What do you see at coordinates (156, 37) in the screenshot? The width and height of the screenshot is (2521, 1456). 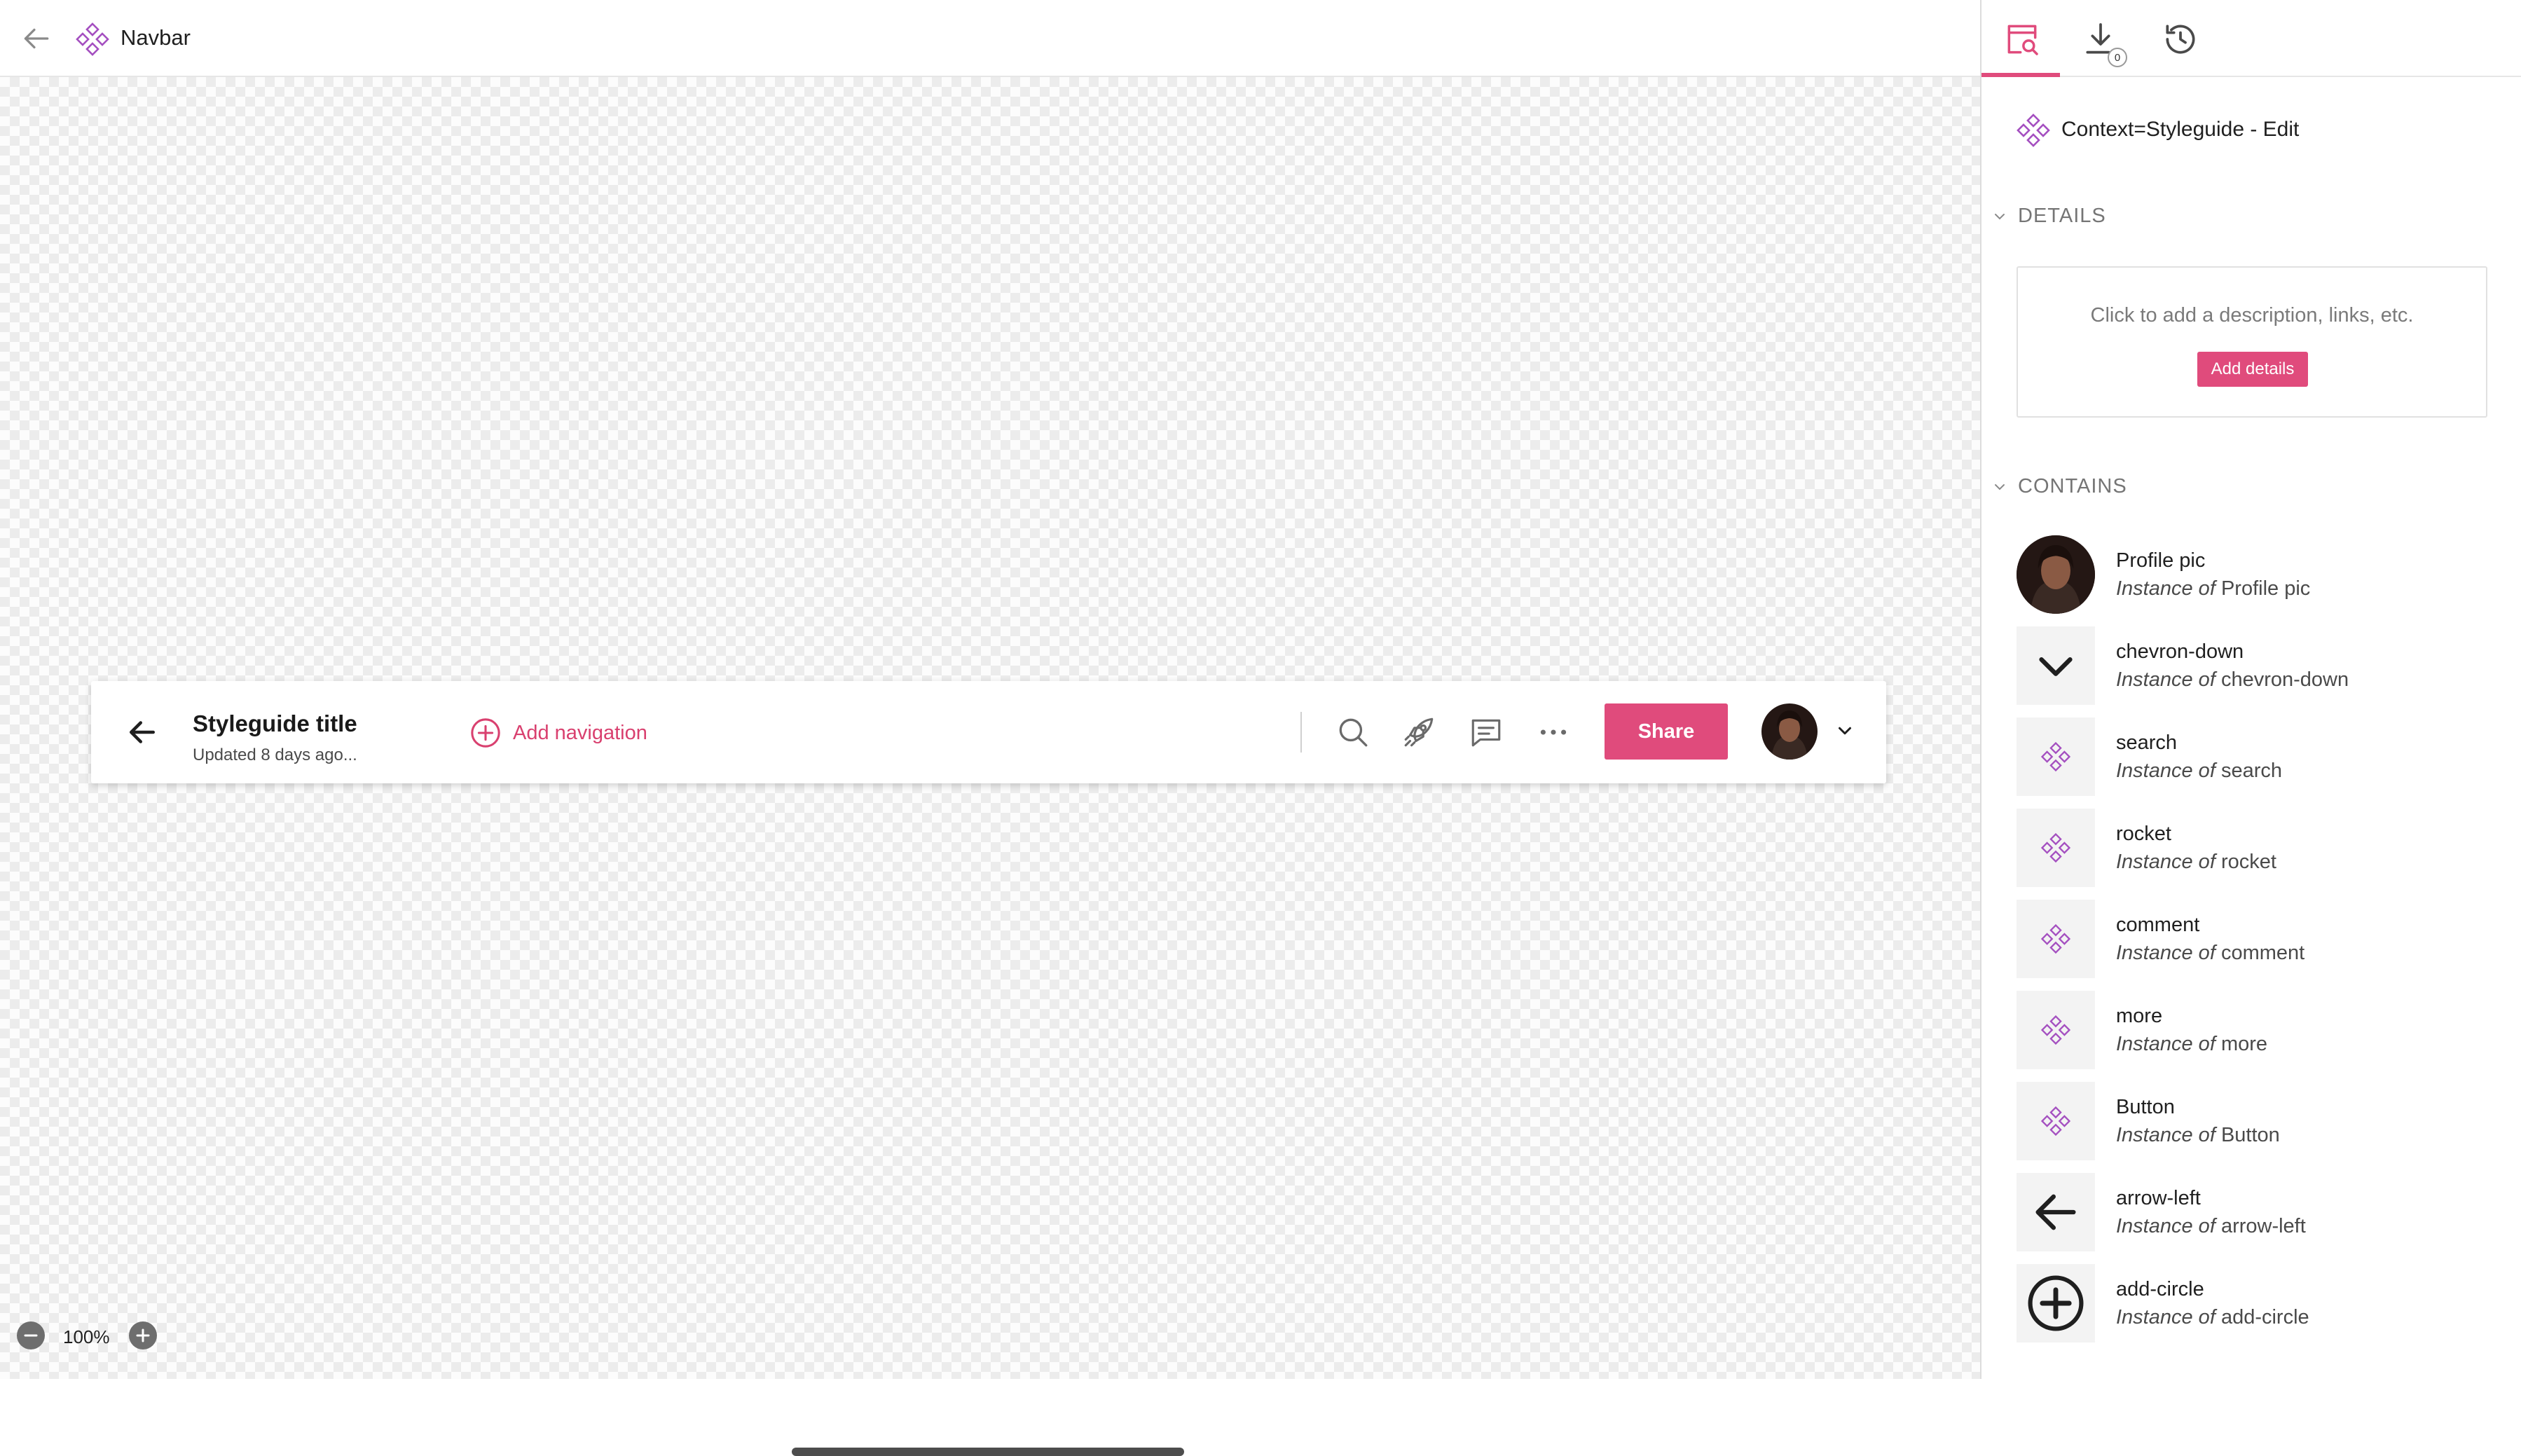 I see `page-title: Navbar` at bounding box center [156, 37].